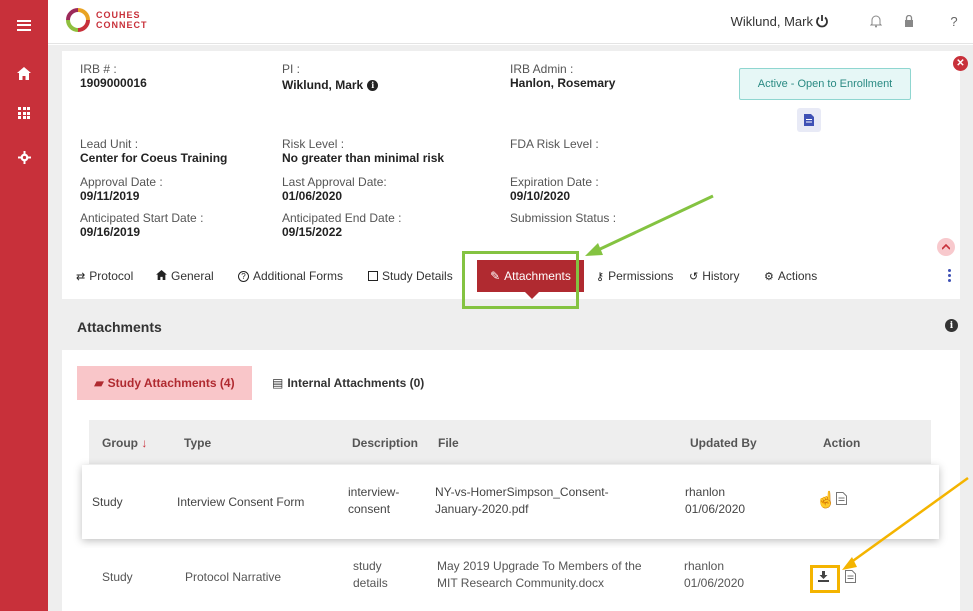  What do you see at coordinates (594, 249) in the screenshot?
I see `green-arrowhead` at bounding box center [594, 249].